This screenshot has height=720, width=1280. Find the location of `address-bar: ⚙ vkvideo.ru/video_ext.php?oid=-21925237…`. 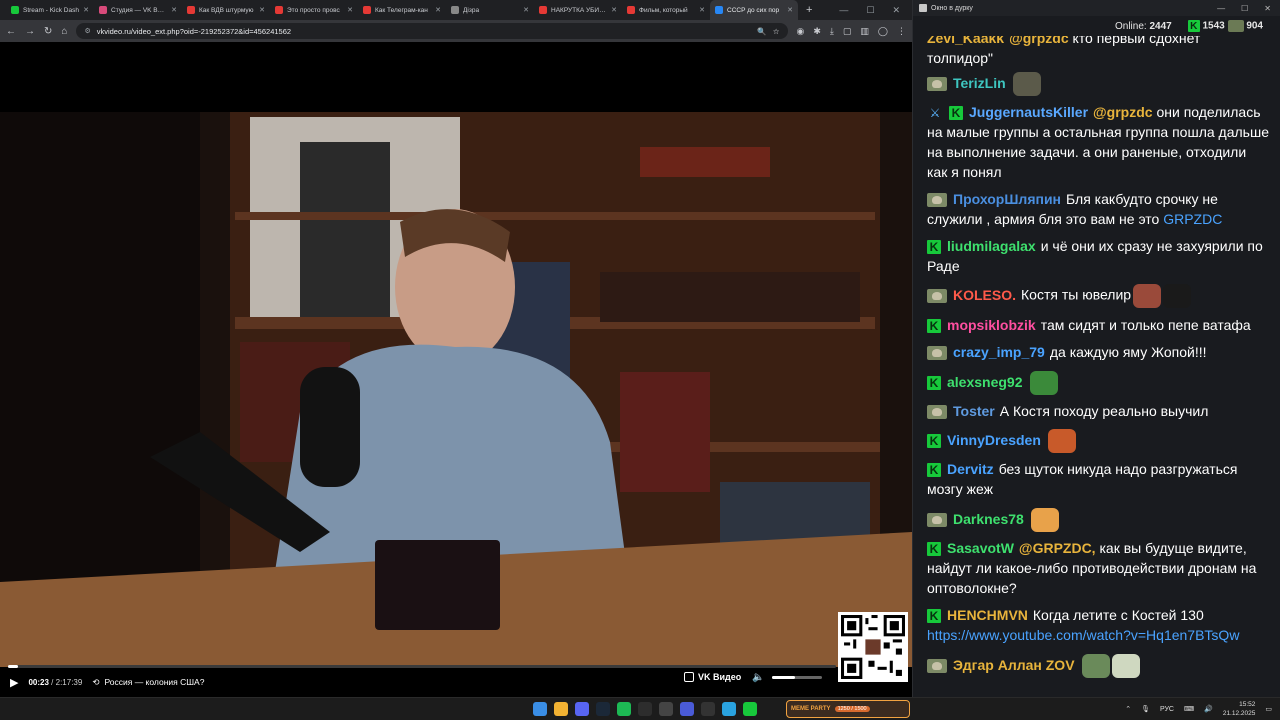

address-bar: ⚙ vkvideo.ru/video_ext.php?oid=-21925237… is located at coordinates (432, 31).